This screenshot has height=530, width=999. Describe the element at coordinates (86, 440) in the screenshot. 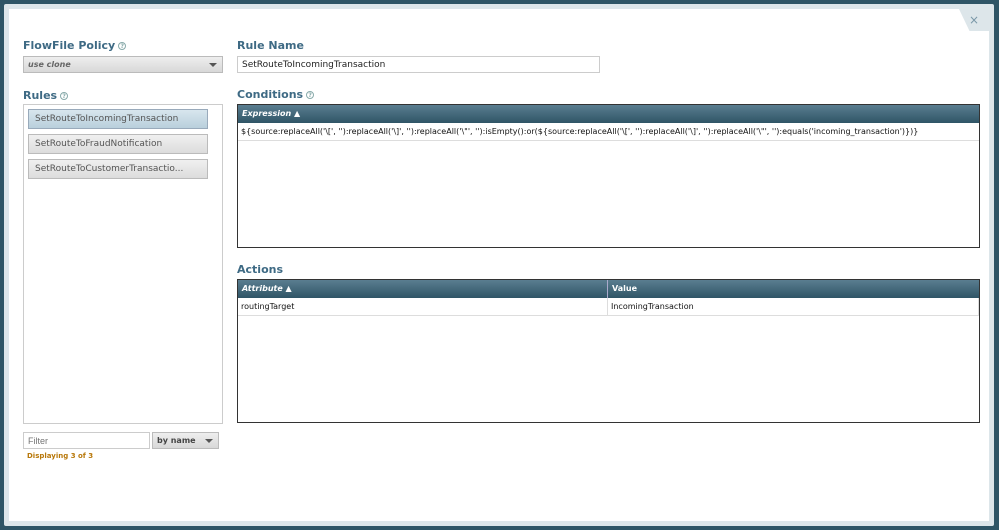

I see `rules-filter-input` at that location.